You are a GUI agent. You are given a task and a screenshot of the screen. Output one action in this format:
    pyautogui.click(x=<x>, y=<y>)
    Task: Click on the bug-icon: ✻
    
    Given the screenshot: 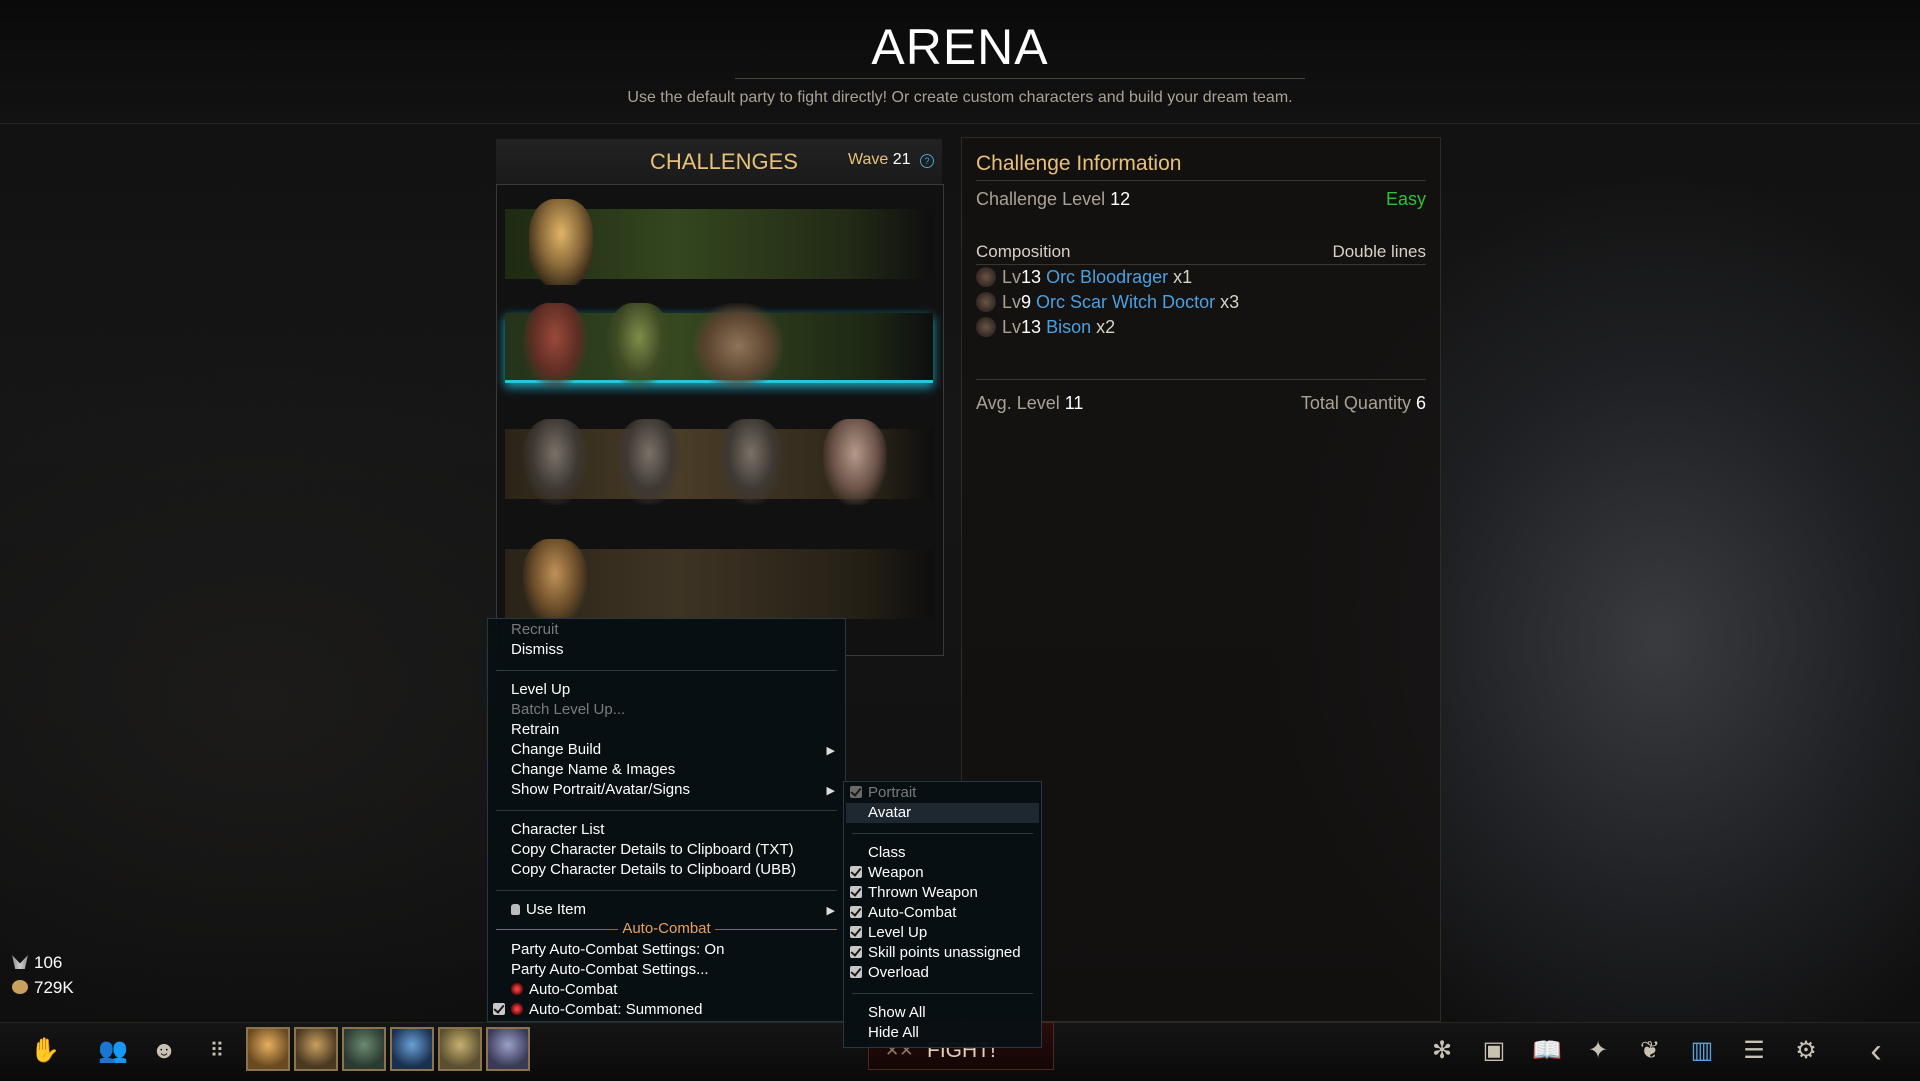 What is the action you would take?
    pyautogui.click(x=1442, y=1051)
    